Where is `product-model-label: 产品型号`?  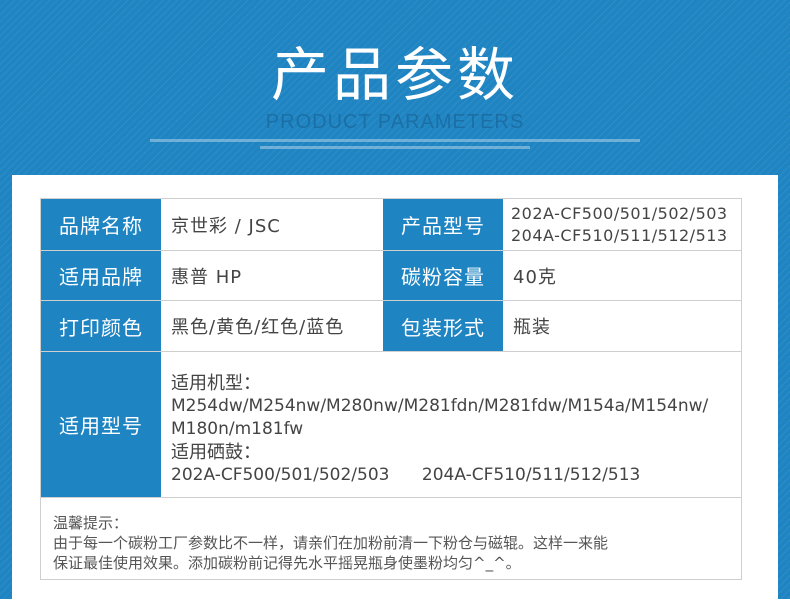
product-model-label: 产品型号 is located at coordinates (443, 224).